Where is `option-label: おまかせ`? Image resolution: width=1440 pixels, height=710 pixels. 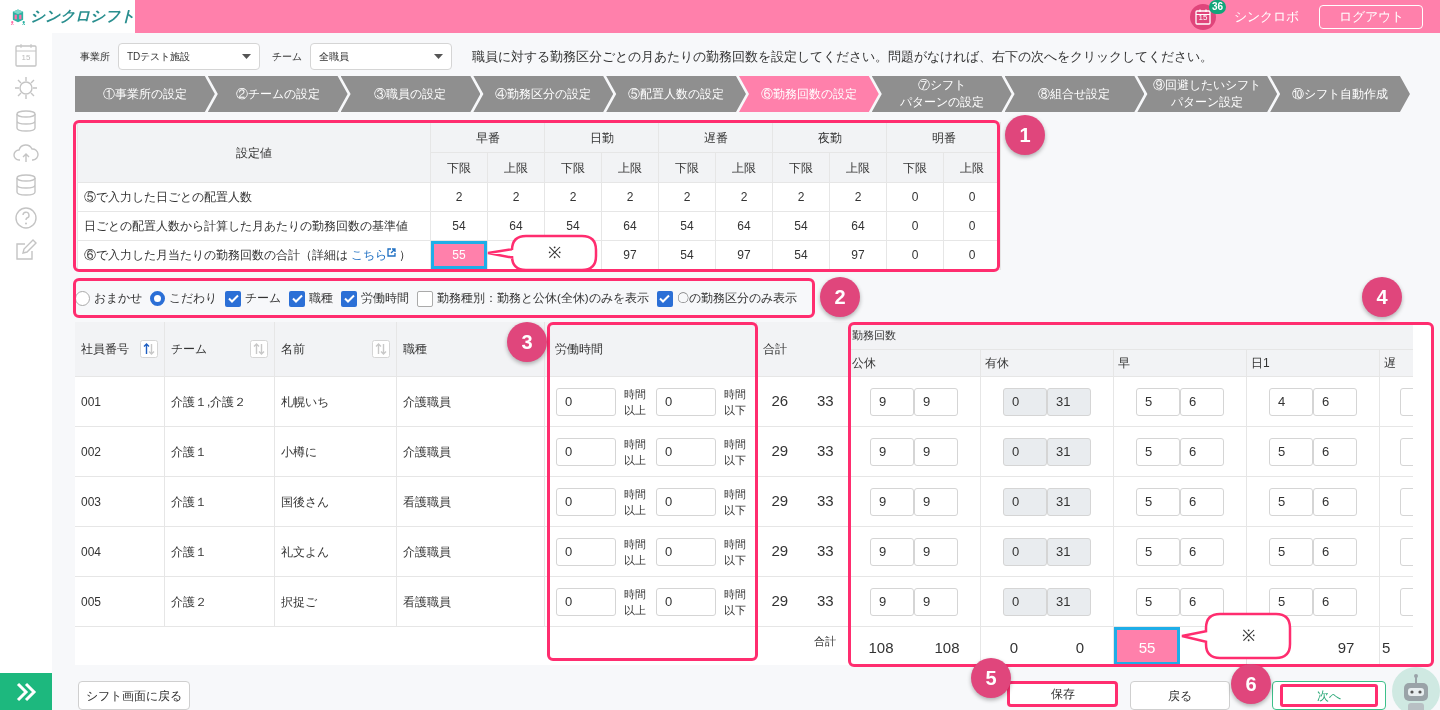 option-label: おまかせ is located at coordinates (118, 298).